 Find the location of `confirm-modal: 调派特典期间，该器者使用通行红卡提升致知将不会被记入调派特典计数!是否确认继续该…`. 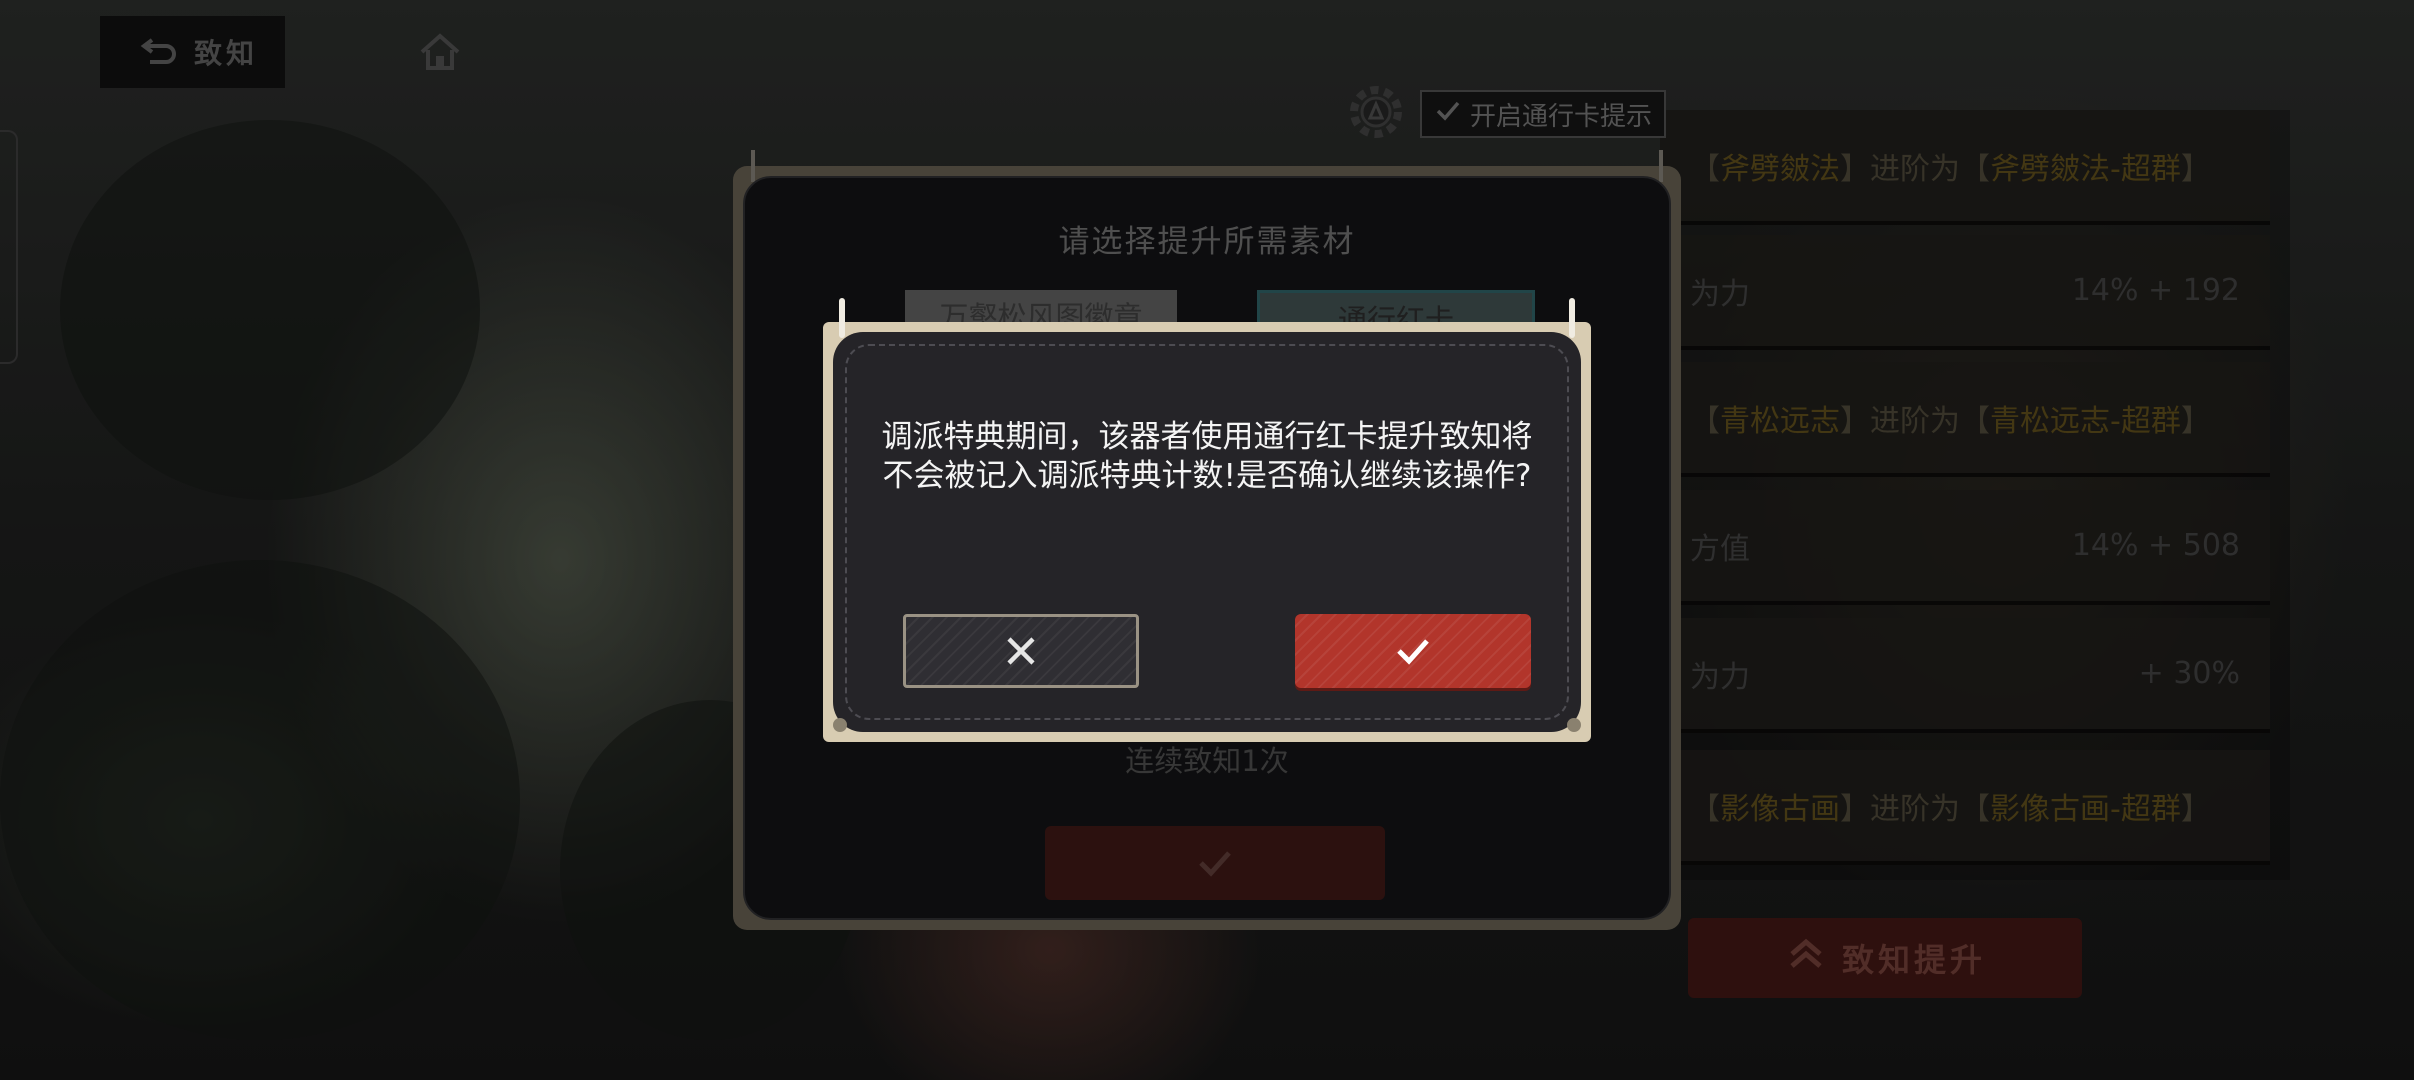

confirm-modal: 调派特典期间，该器者使用通行红卡提升致知将不会被记入调派特典计数!是否确认继续该… is located at coordinates (1207, 520).